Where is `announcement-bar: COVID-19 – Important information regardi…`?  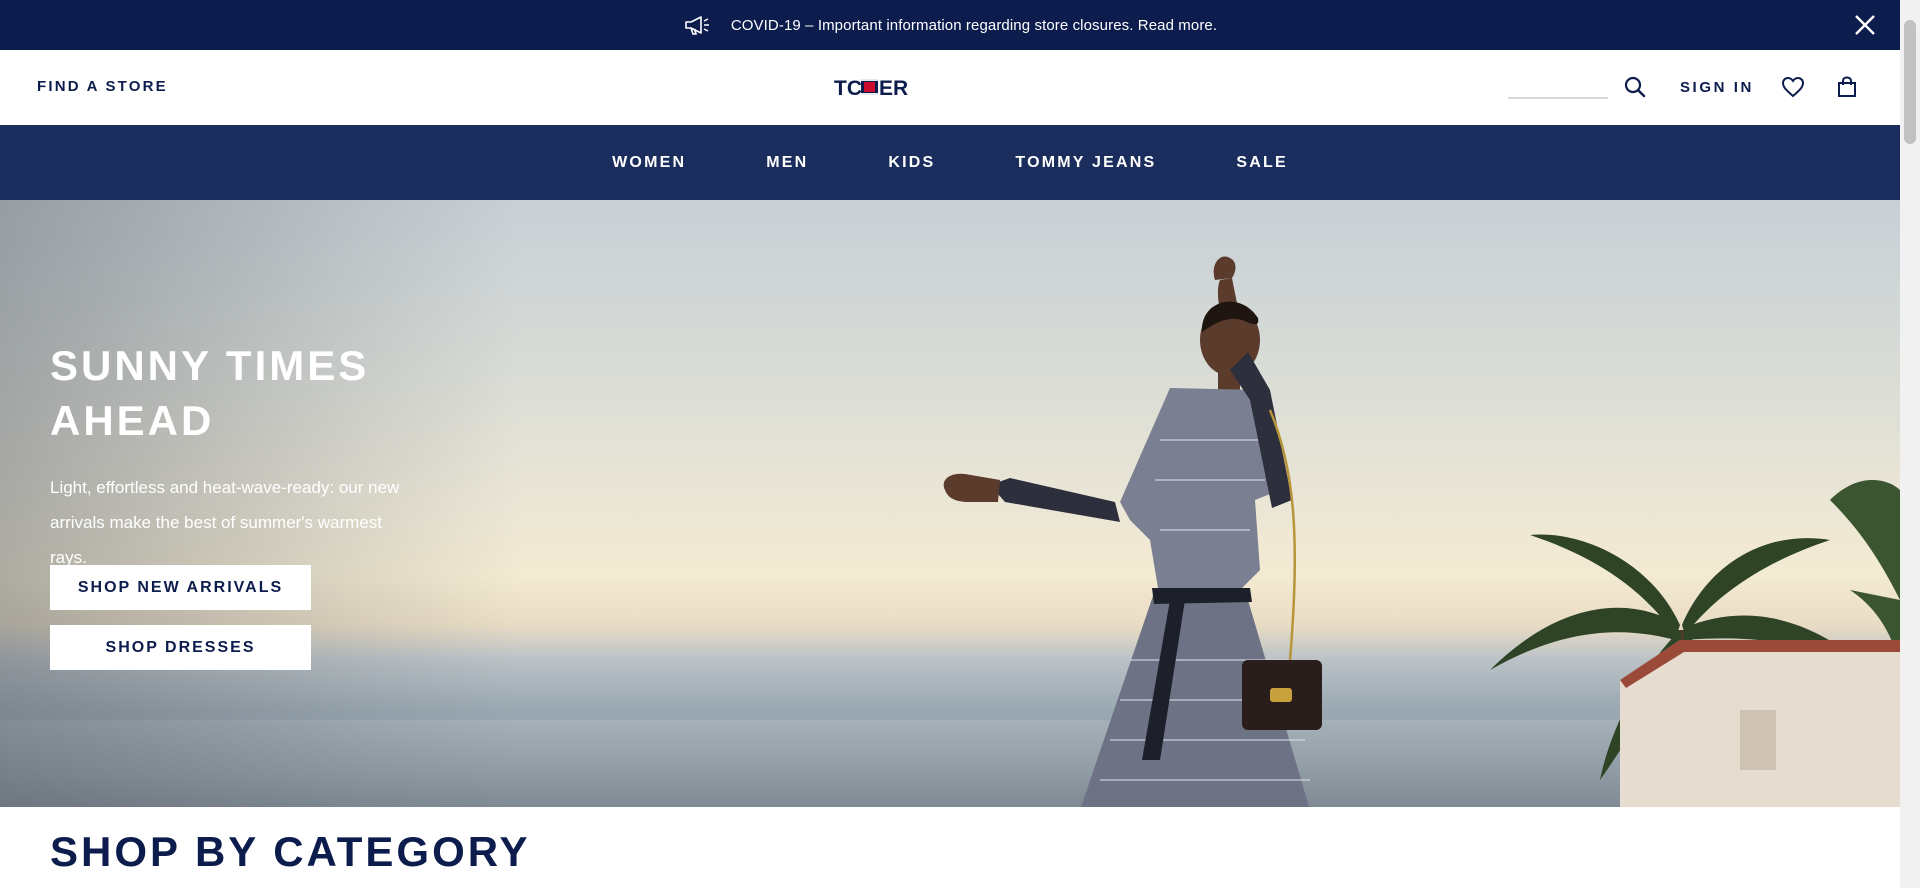 announcement-bar: COVID-19 – Important information regardi… is located at coordinates (950, 25).